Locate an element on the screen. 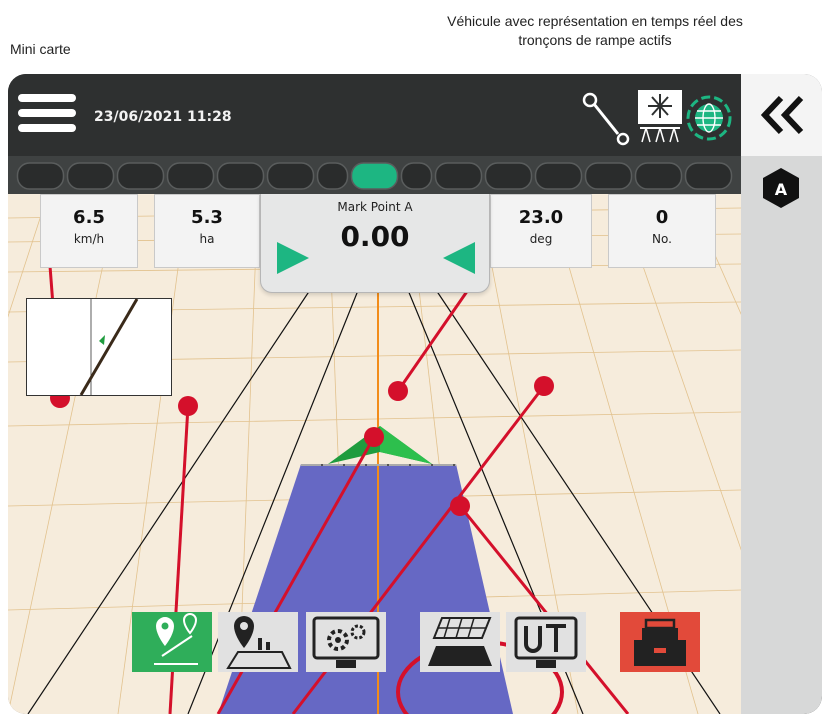 This screenshot has height=714, width=822. count-unit: No. is located at coordinates (662, 239).